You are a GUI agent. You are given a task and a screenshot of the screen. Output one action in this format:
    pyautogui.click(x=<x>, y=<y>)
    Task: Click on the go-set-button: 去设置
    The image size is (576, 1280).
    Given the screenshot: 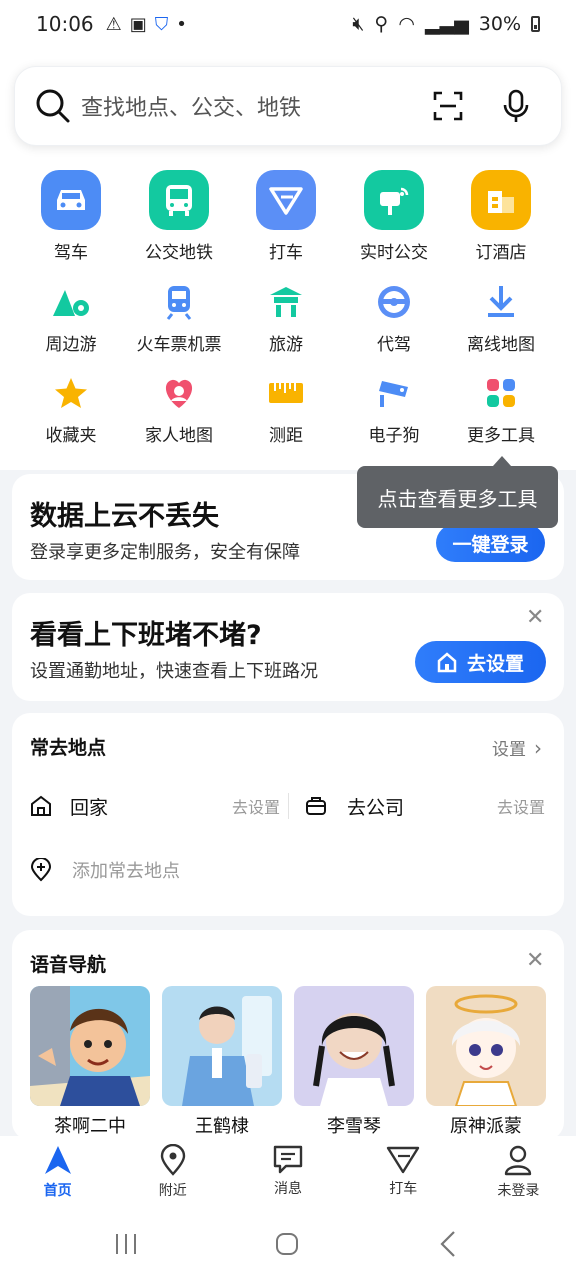 What is the action you would take?
    pyautogui.click(x=480, y=662)
    